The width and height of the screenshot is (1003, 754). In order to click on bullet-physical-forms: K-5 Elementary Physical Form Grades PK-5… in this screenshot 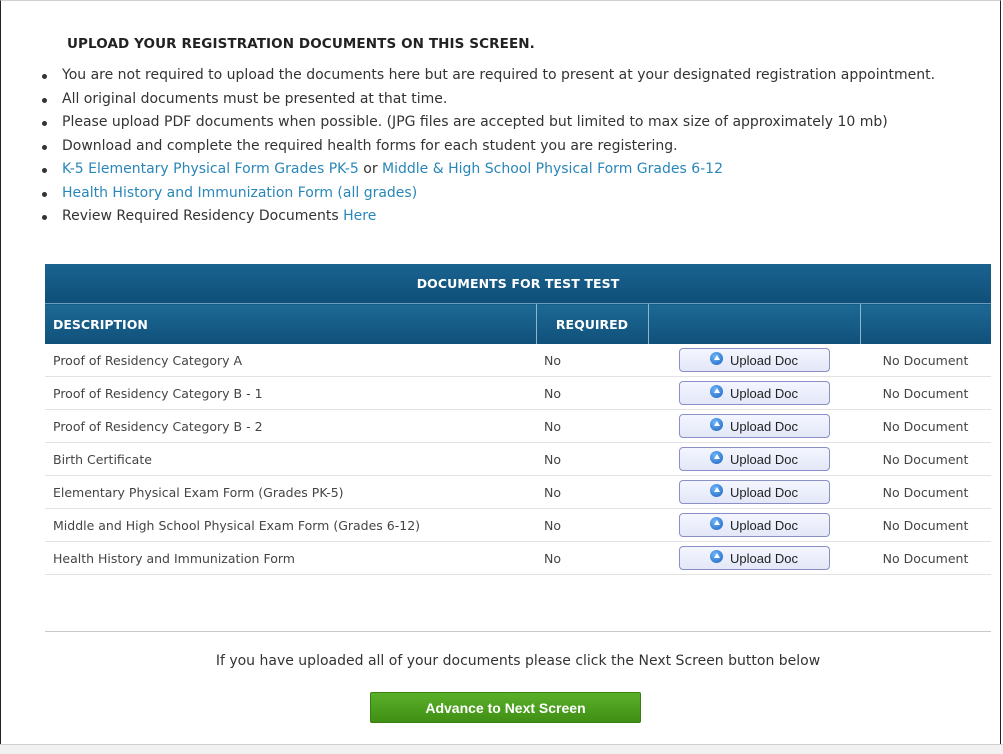, I will do `click(515, 170)`.